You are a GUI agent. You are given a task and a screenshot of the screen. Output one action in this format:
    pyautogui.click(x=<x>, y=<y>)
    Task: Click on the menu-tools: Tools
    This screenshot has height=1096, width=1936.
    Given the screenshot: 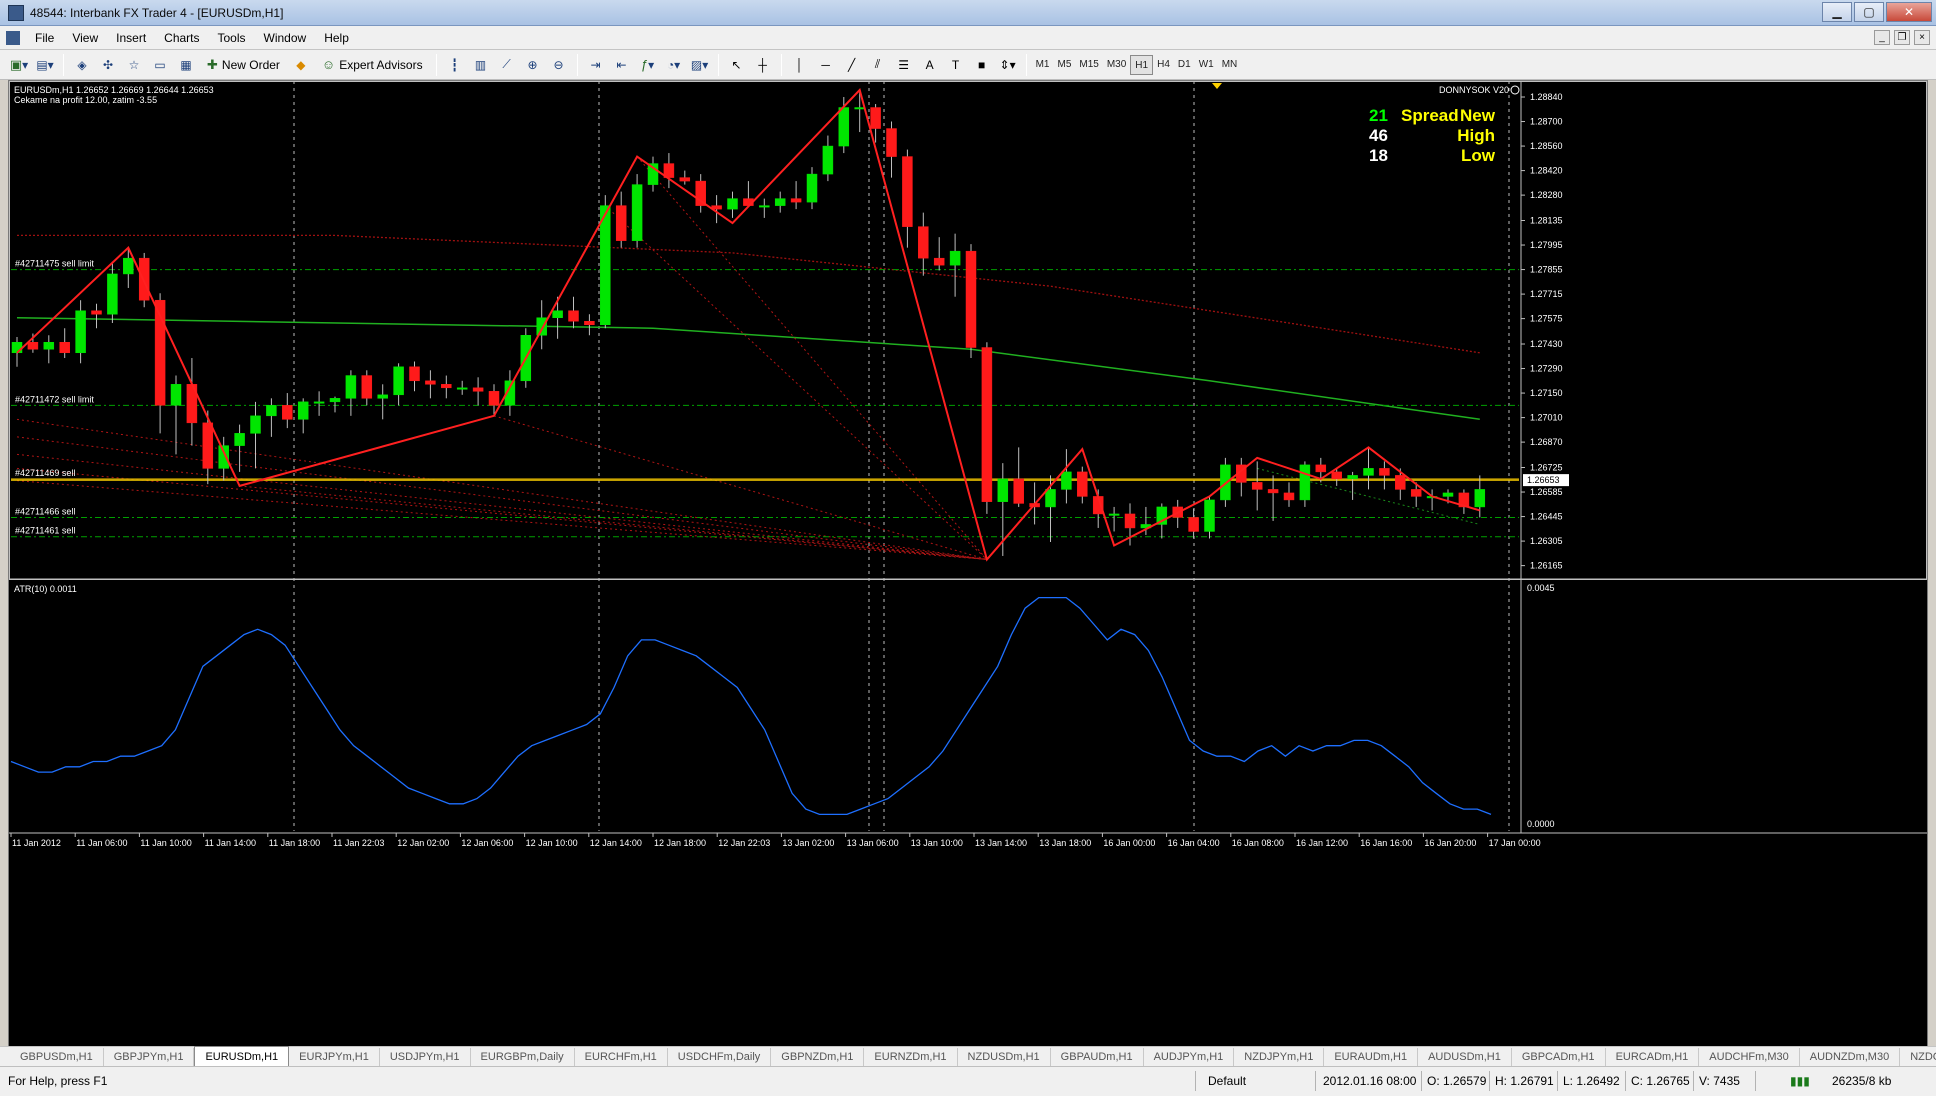 What is the action you would take?
    pyautogui.click(x=232, y=38)
    